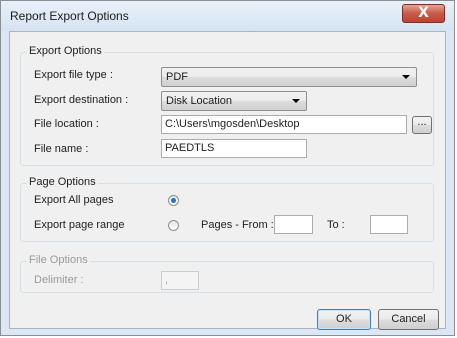 The image size is (457, 338). I want to click on destination-value: Disk Location, so click(199, 101).